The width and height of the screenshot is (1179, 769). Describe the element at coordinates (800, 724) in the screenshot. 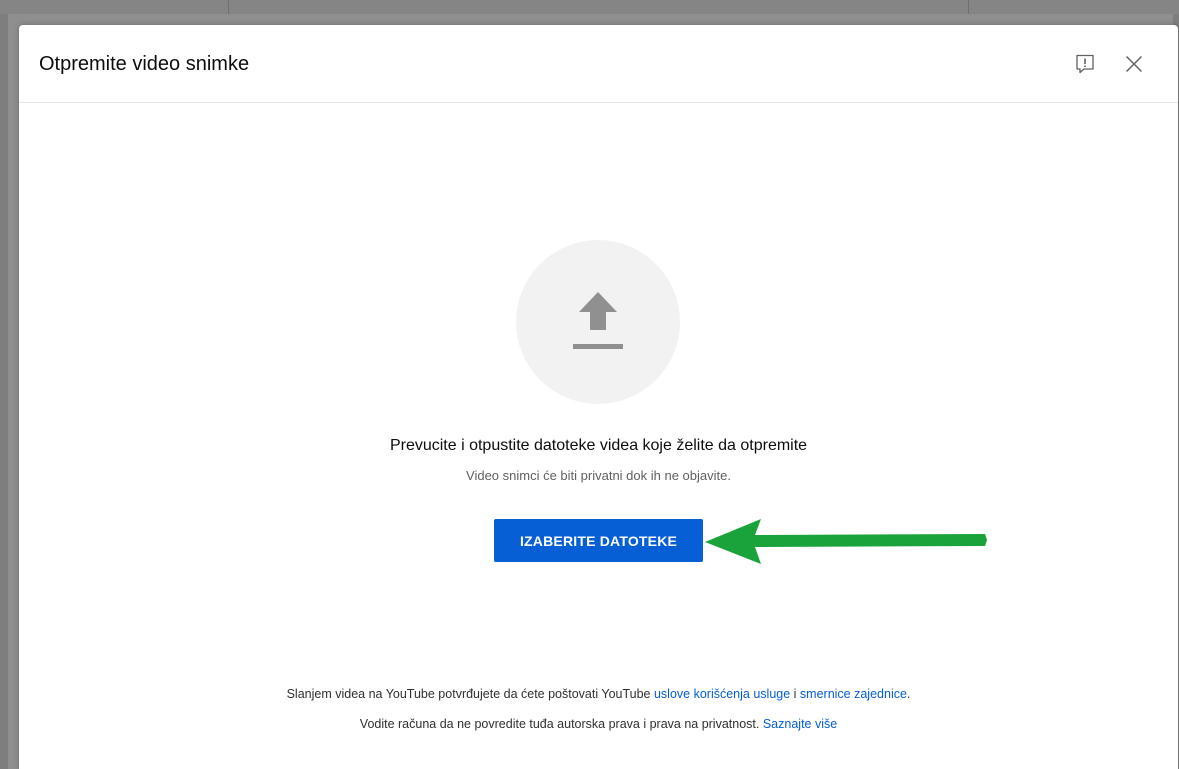

I see `learn-more-link: Saznajte više` at that location.